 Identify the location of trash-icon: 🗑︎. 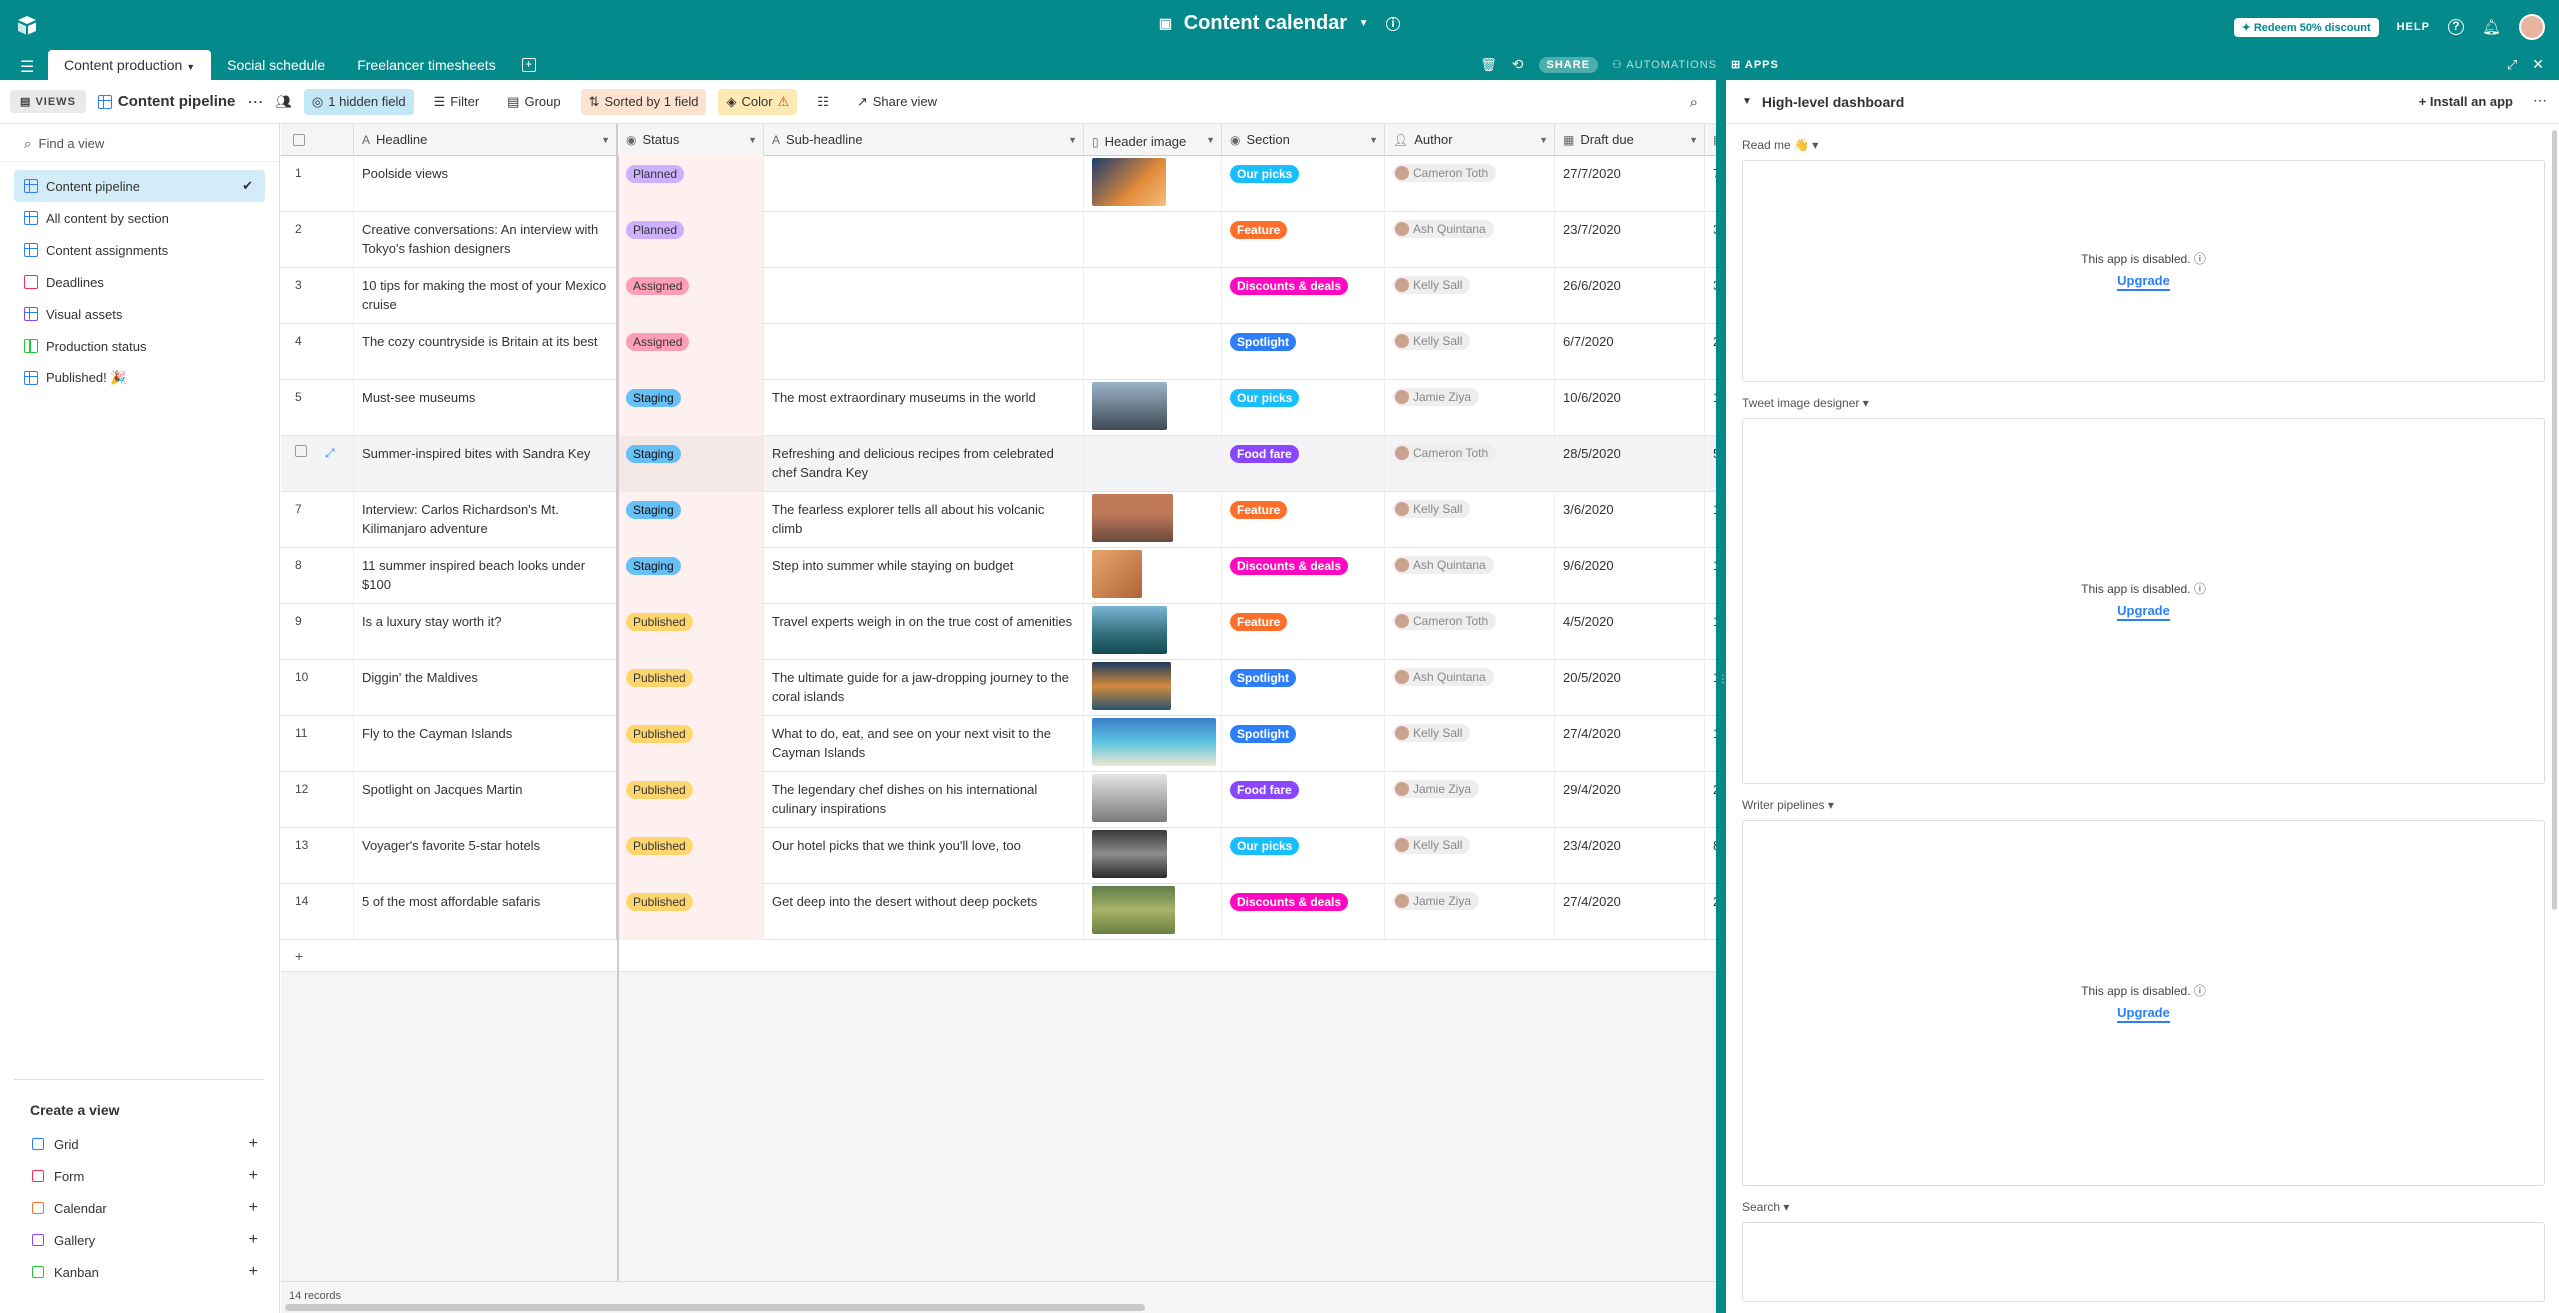
(1489, 65).